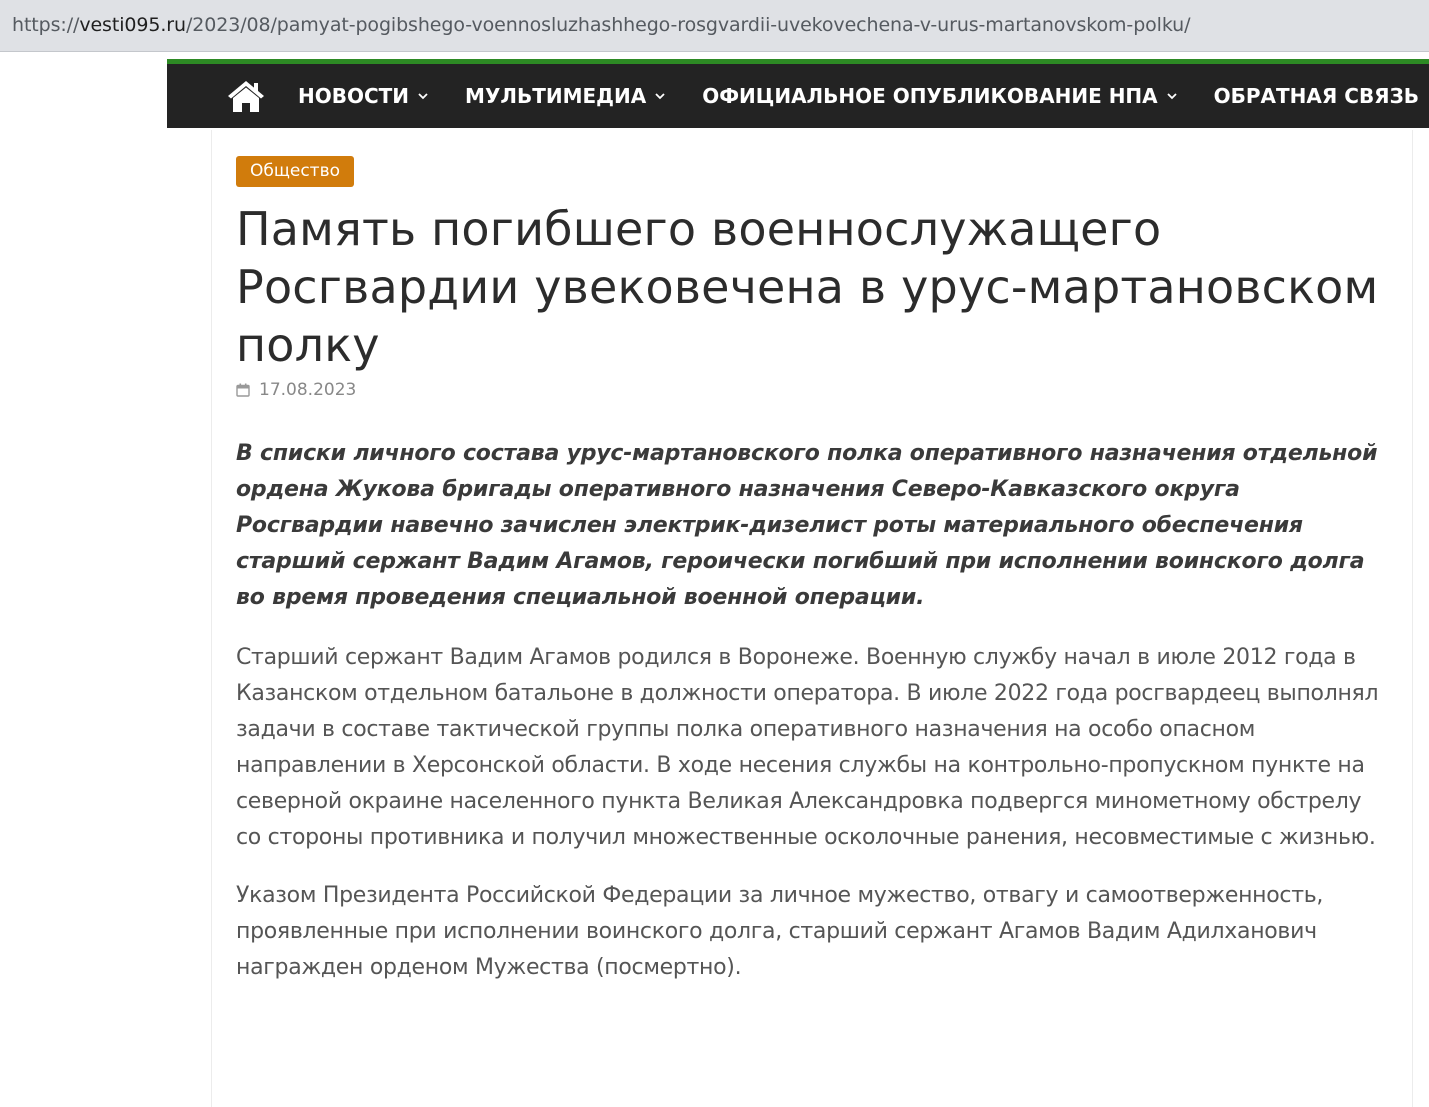  I want to click on nav-item-news: НОВОСТИ, so click(363, 96).